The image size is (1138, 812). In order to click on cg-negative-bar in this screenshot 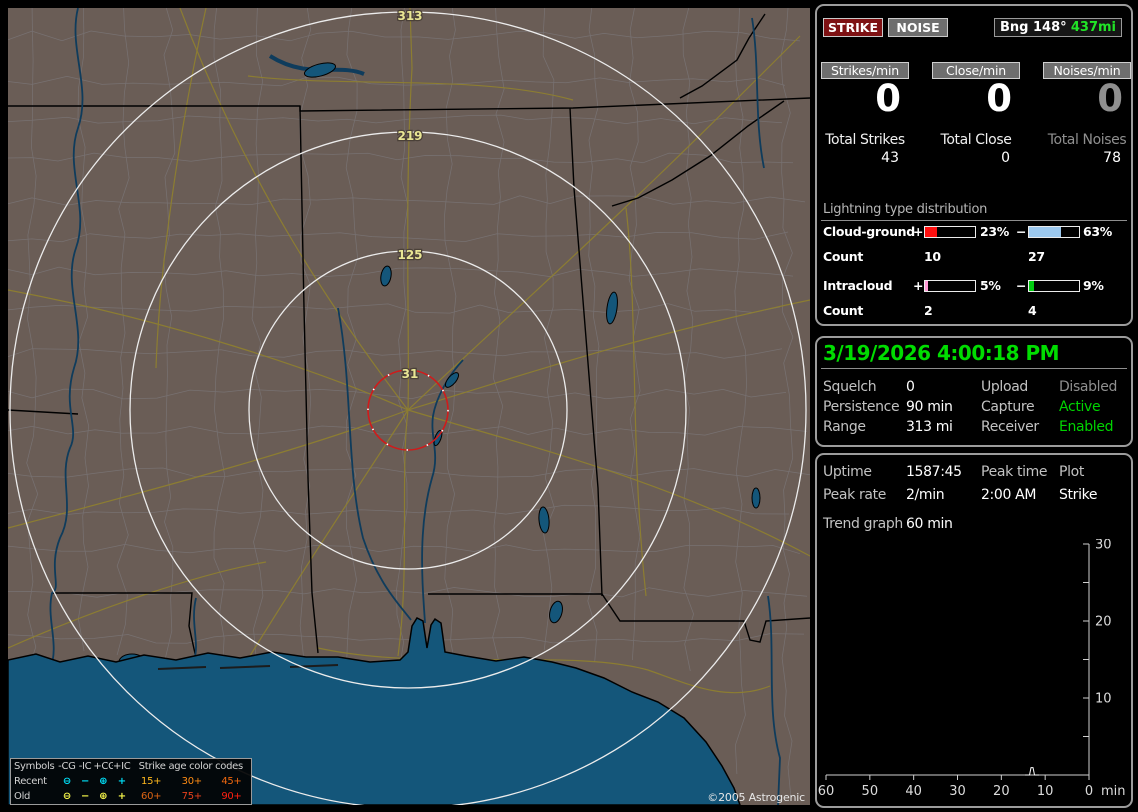, I will do `click(1054, 232)`.